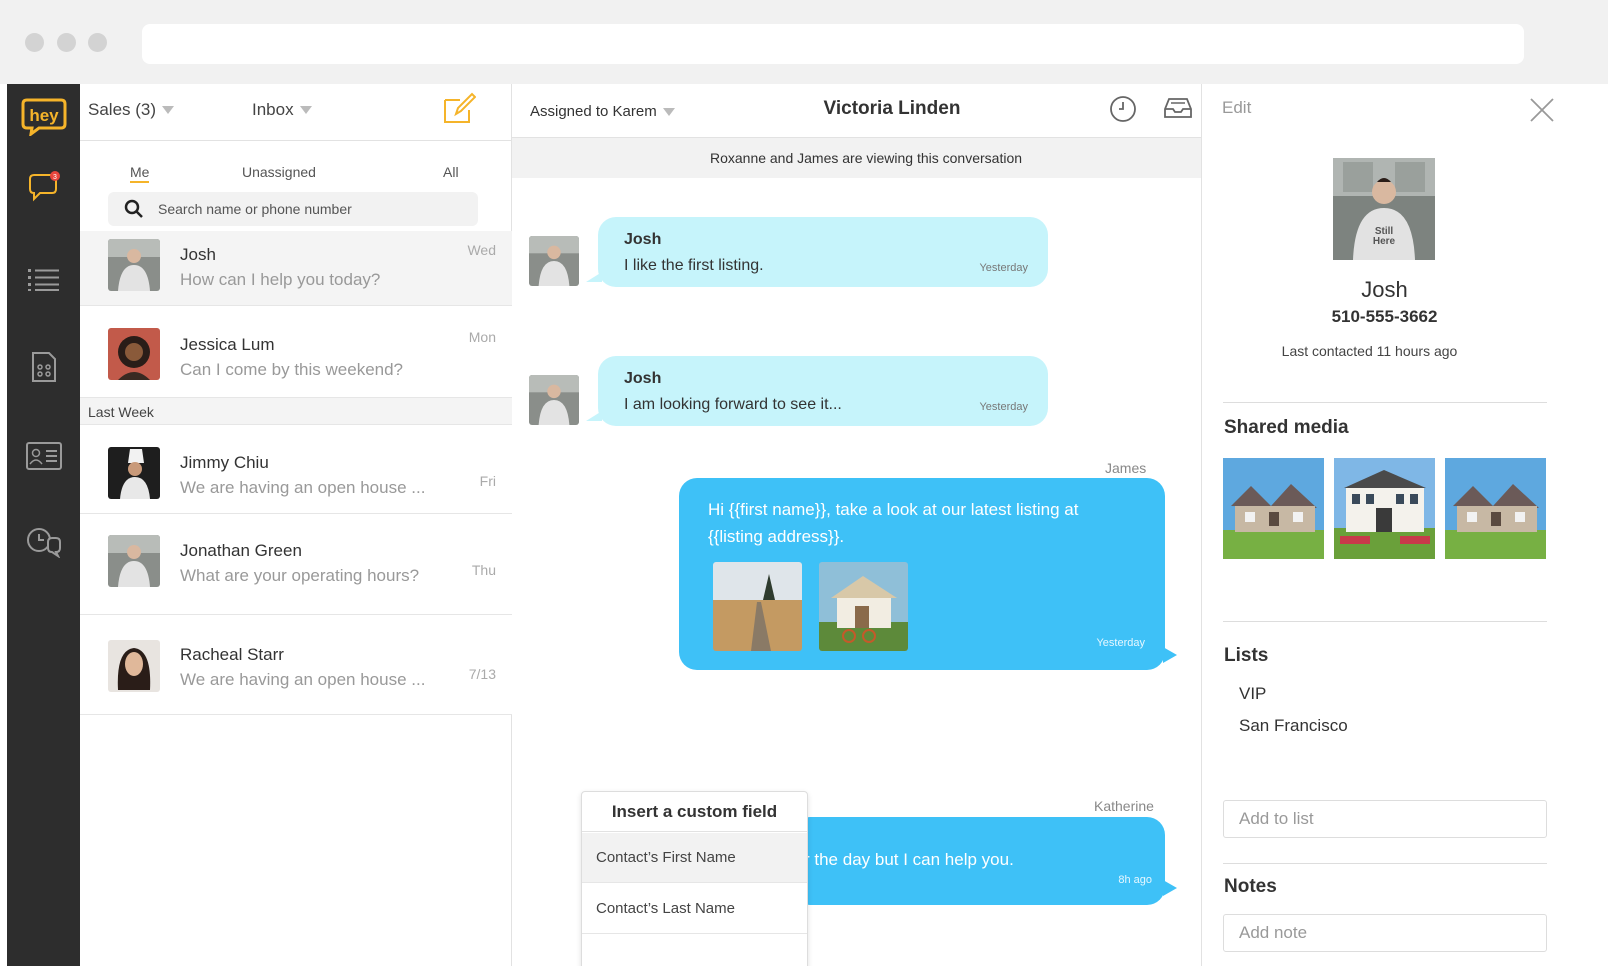 This screenshot has height=974, width=1608. Describe the element at coordinates (279, 172) in the screenshot. I see `filter-unassigned: Unassigned` at that location.